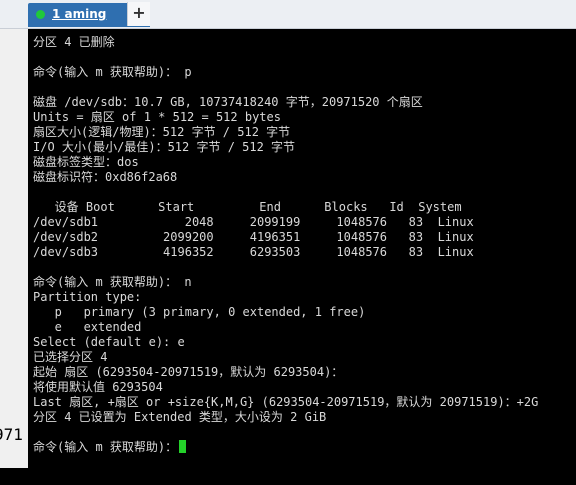  What do you see at coordinates (247, 207) in the screenshot?
I see `partition-table-header: 设备 Boot Start End Blocks Id System` at bounding box center [247, 207].